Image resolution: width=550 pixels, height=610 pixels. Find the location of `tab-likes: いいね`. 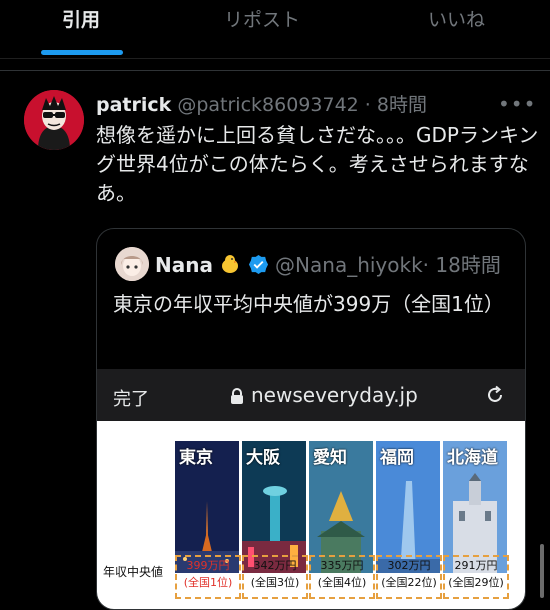

tab-likes: いいね is located at coordinates (456, 18).